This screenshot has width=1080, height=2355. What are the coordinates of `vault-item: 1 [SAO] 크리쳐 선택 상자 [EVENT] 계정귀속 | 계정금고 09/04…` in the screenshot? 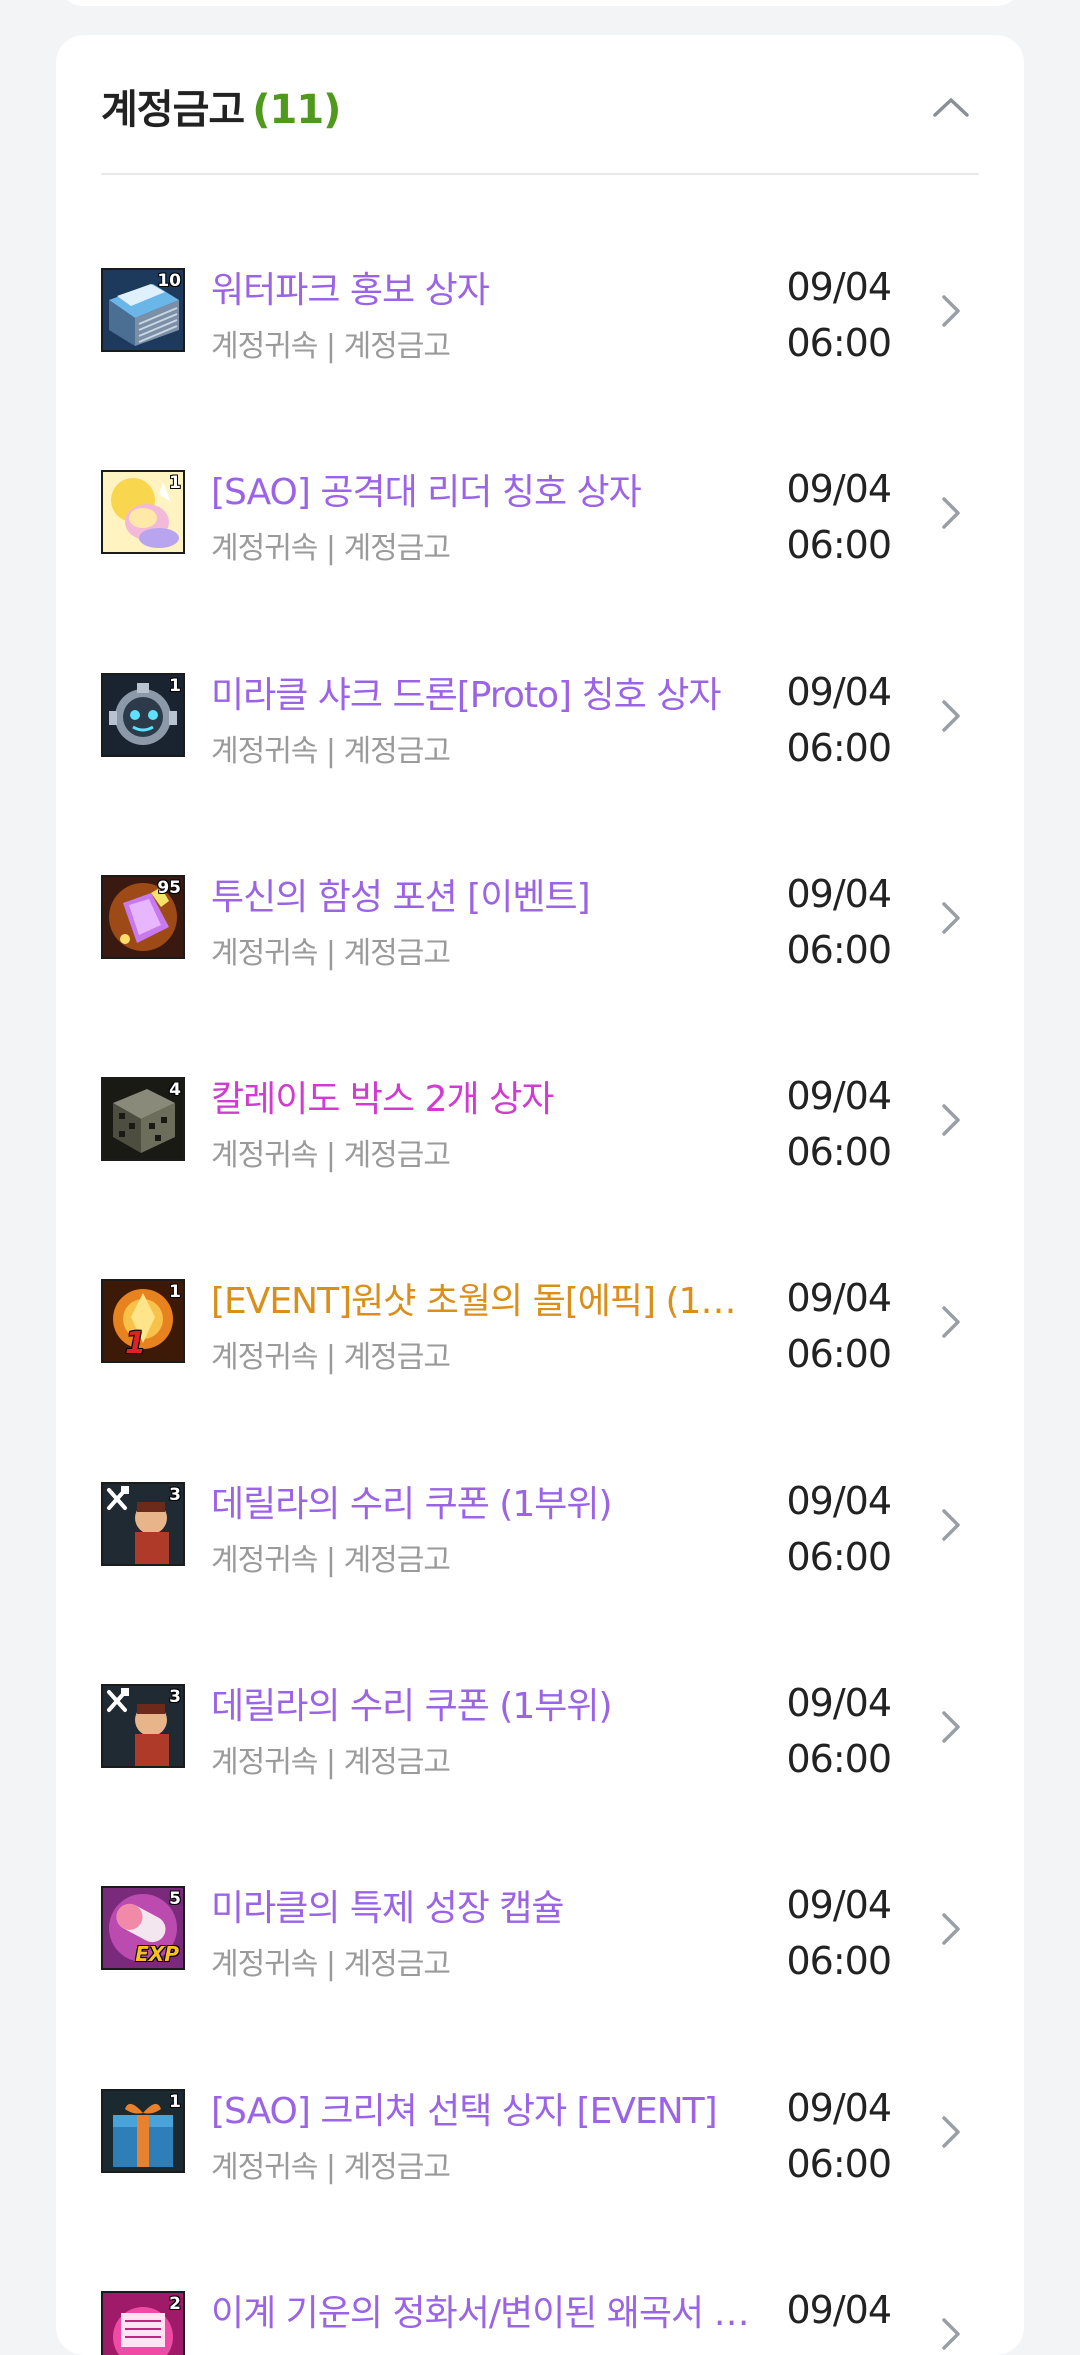 It's located at (540, 2097).